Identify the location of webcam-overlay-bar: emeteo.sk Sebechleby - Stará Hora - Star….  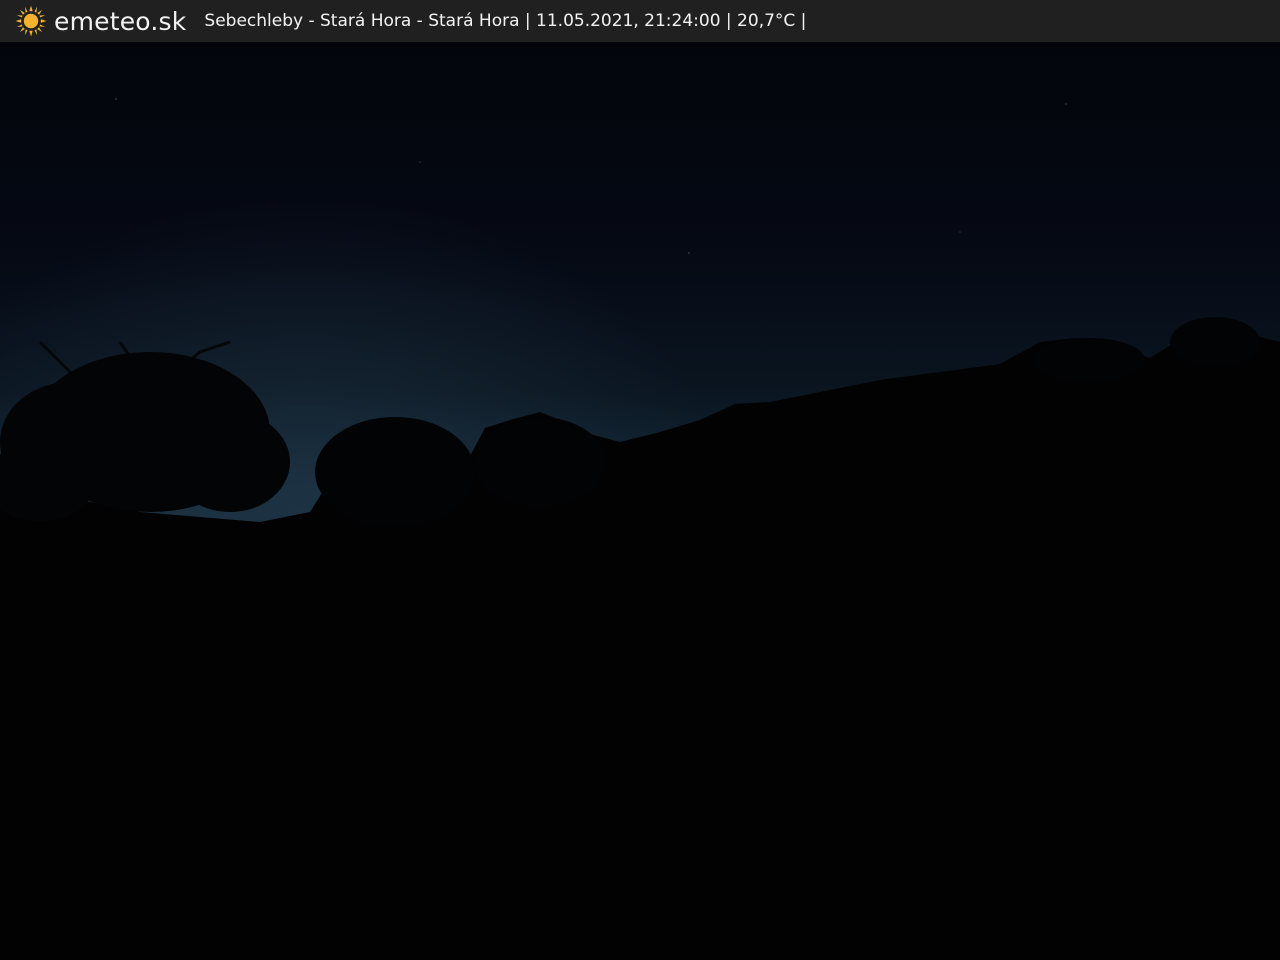
(640, 21).